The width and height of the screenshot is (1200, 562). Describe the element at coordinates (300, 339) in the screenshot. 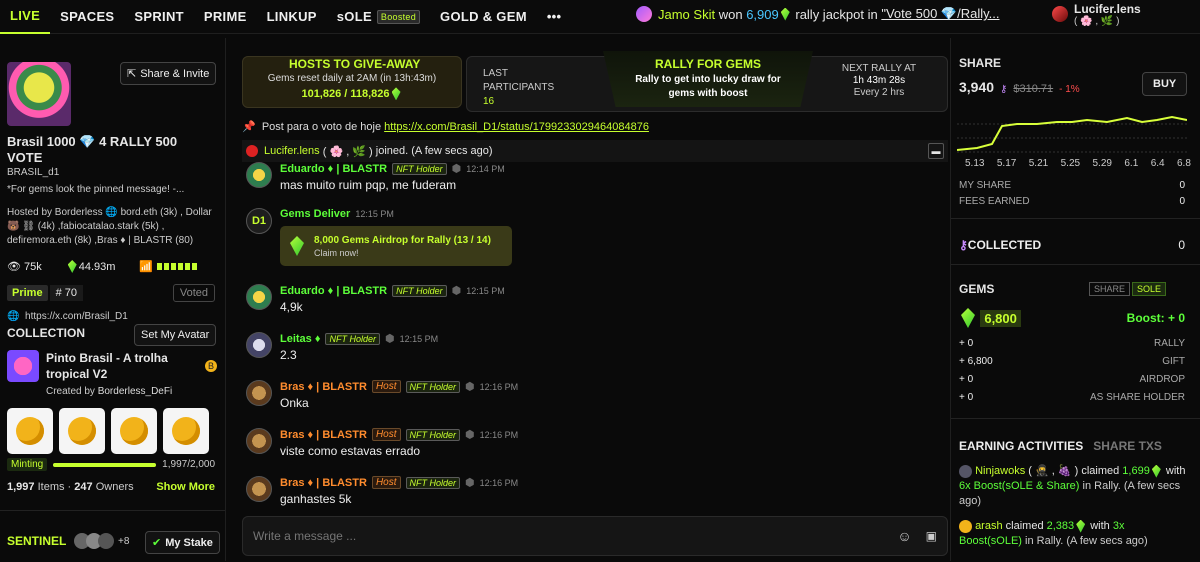

I see `message-author: Leitas ♦` at that location.